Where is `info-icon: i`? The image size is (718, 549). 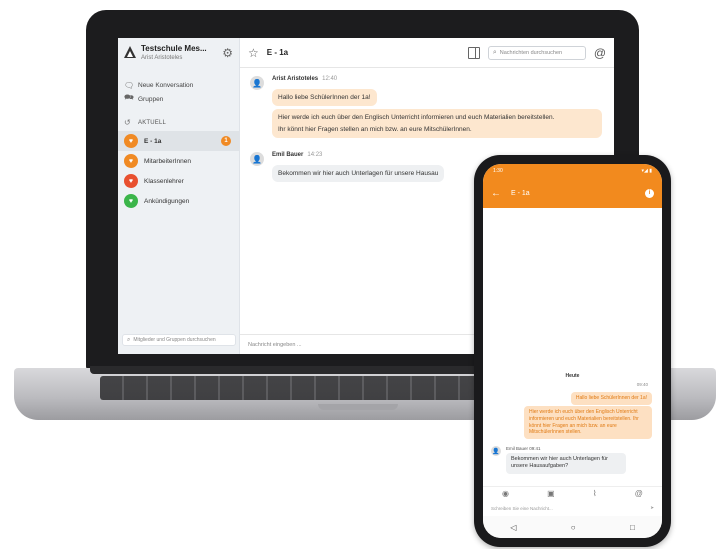
info-icon: i is located at coordinates (649, 193).